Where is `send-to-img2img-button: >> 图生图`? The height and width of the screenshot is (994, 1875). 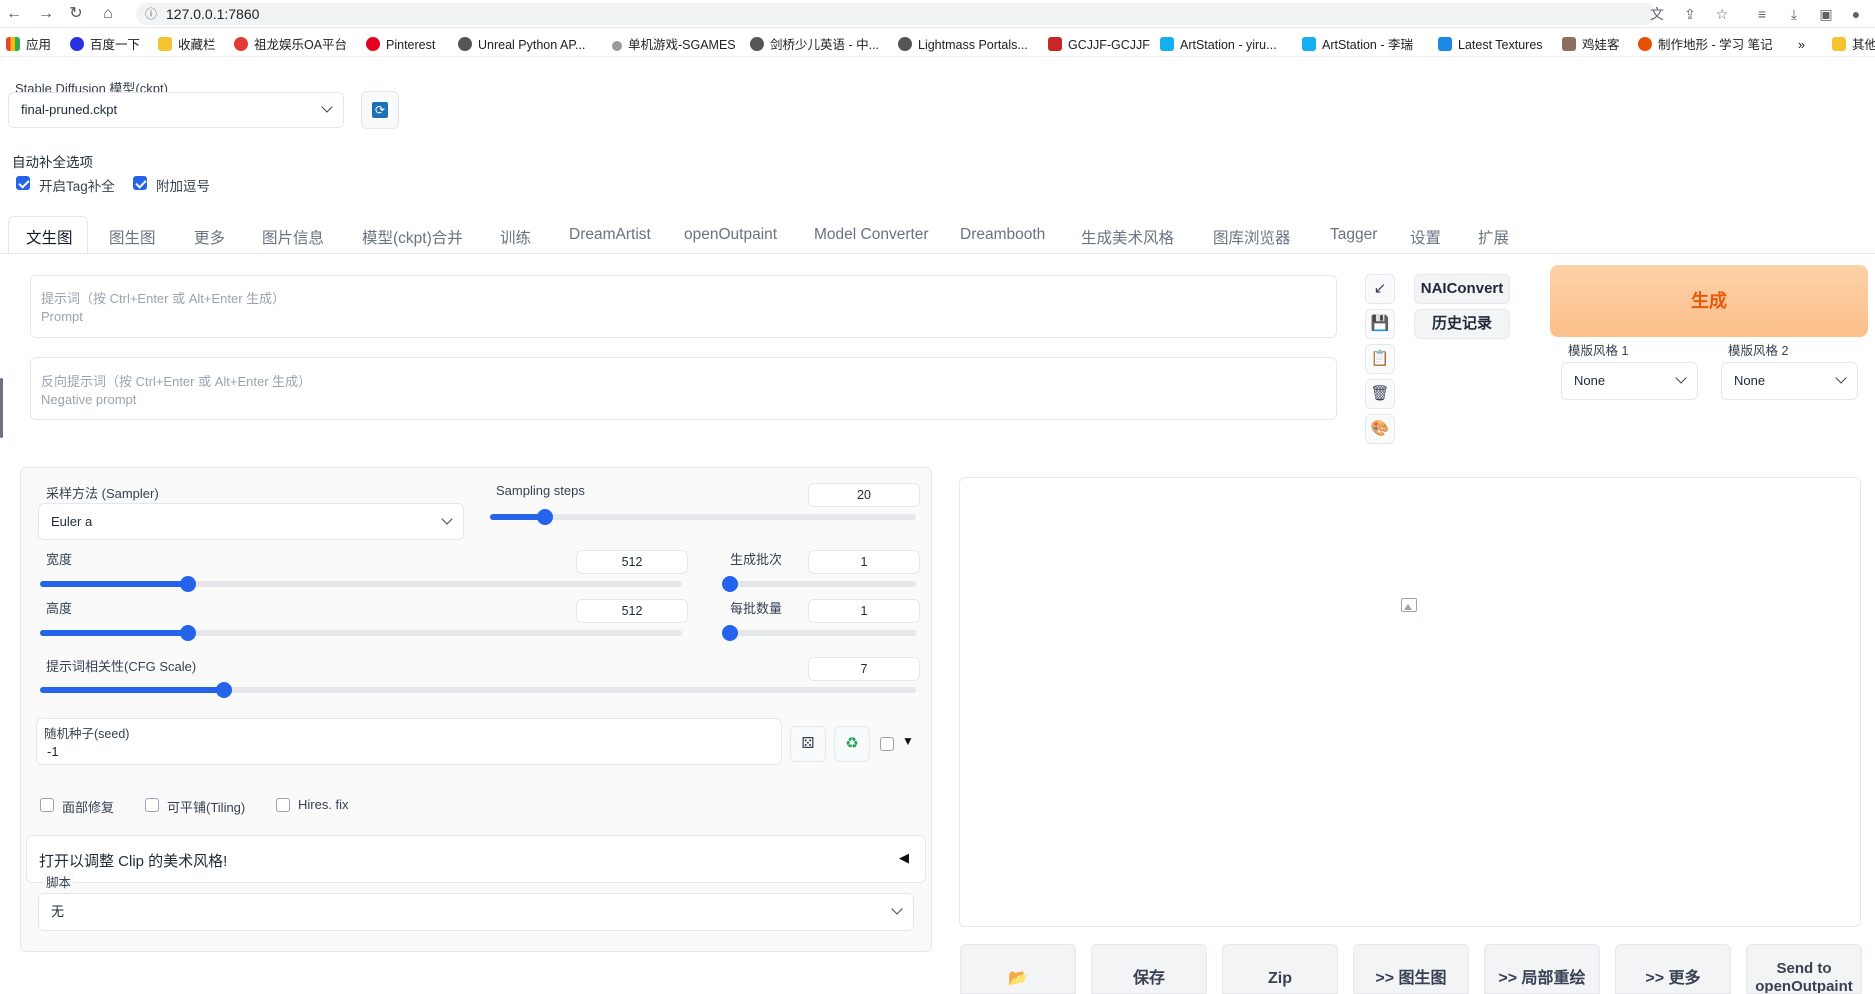
send-to-img2img-button: >> 图生图 is located at coordinates (1411, 969).